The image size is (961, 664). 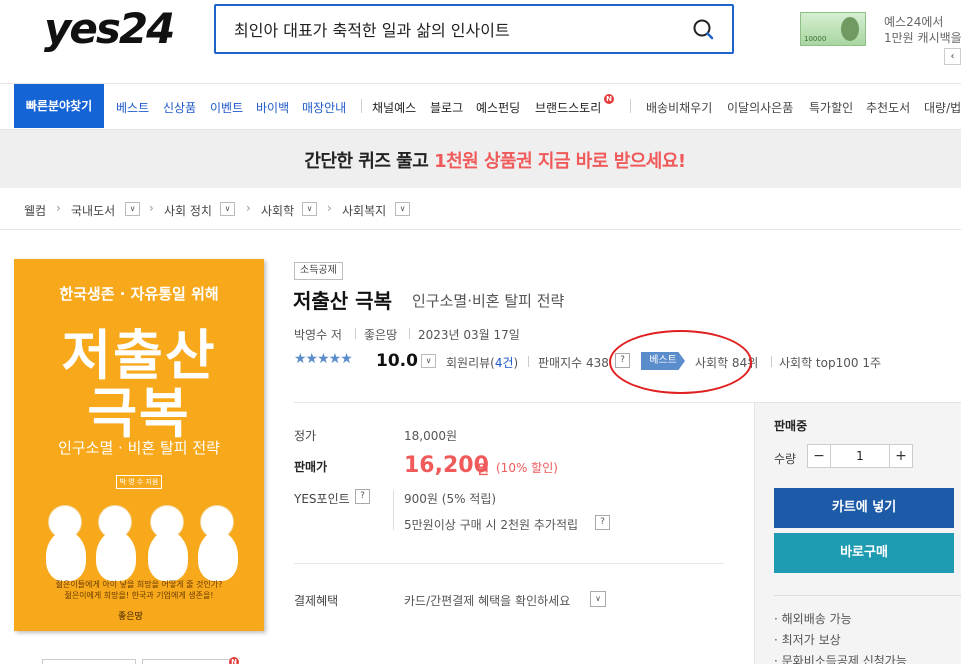 I want to click on nav-blog: 블로그, so click(x=446, y=107).